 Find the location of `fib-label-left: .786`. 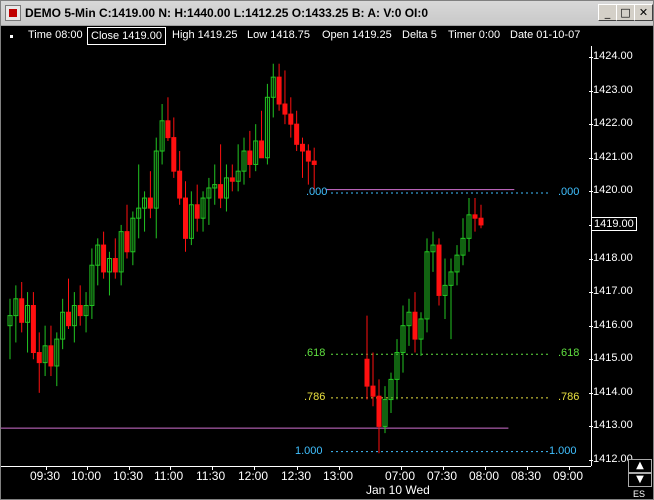

fib-label-left: .786 is located at coordinates (315, 396).